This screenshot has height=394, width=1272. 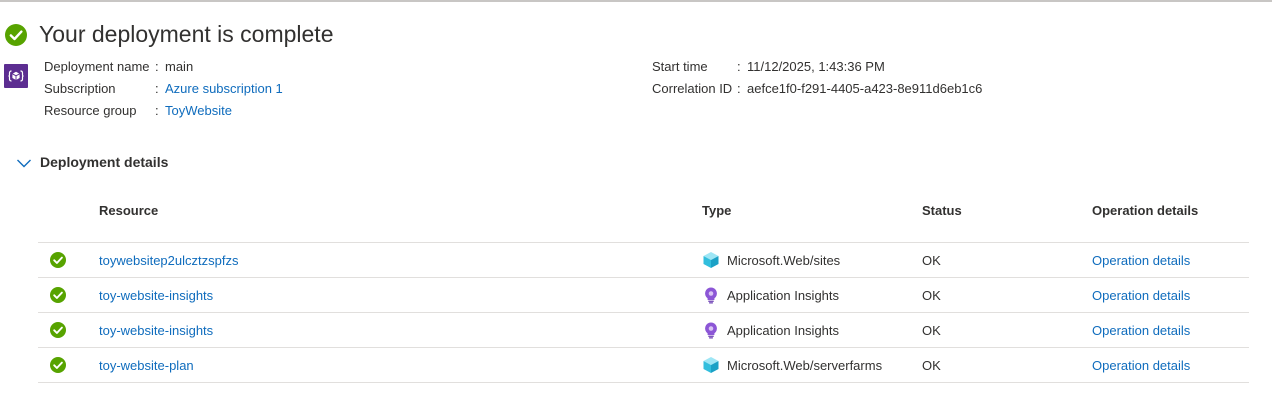 I want to click on deployment-icon, so click(x=16, y=76).